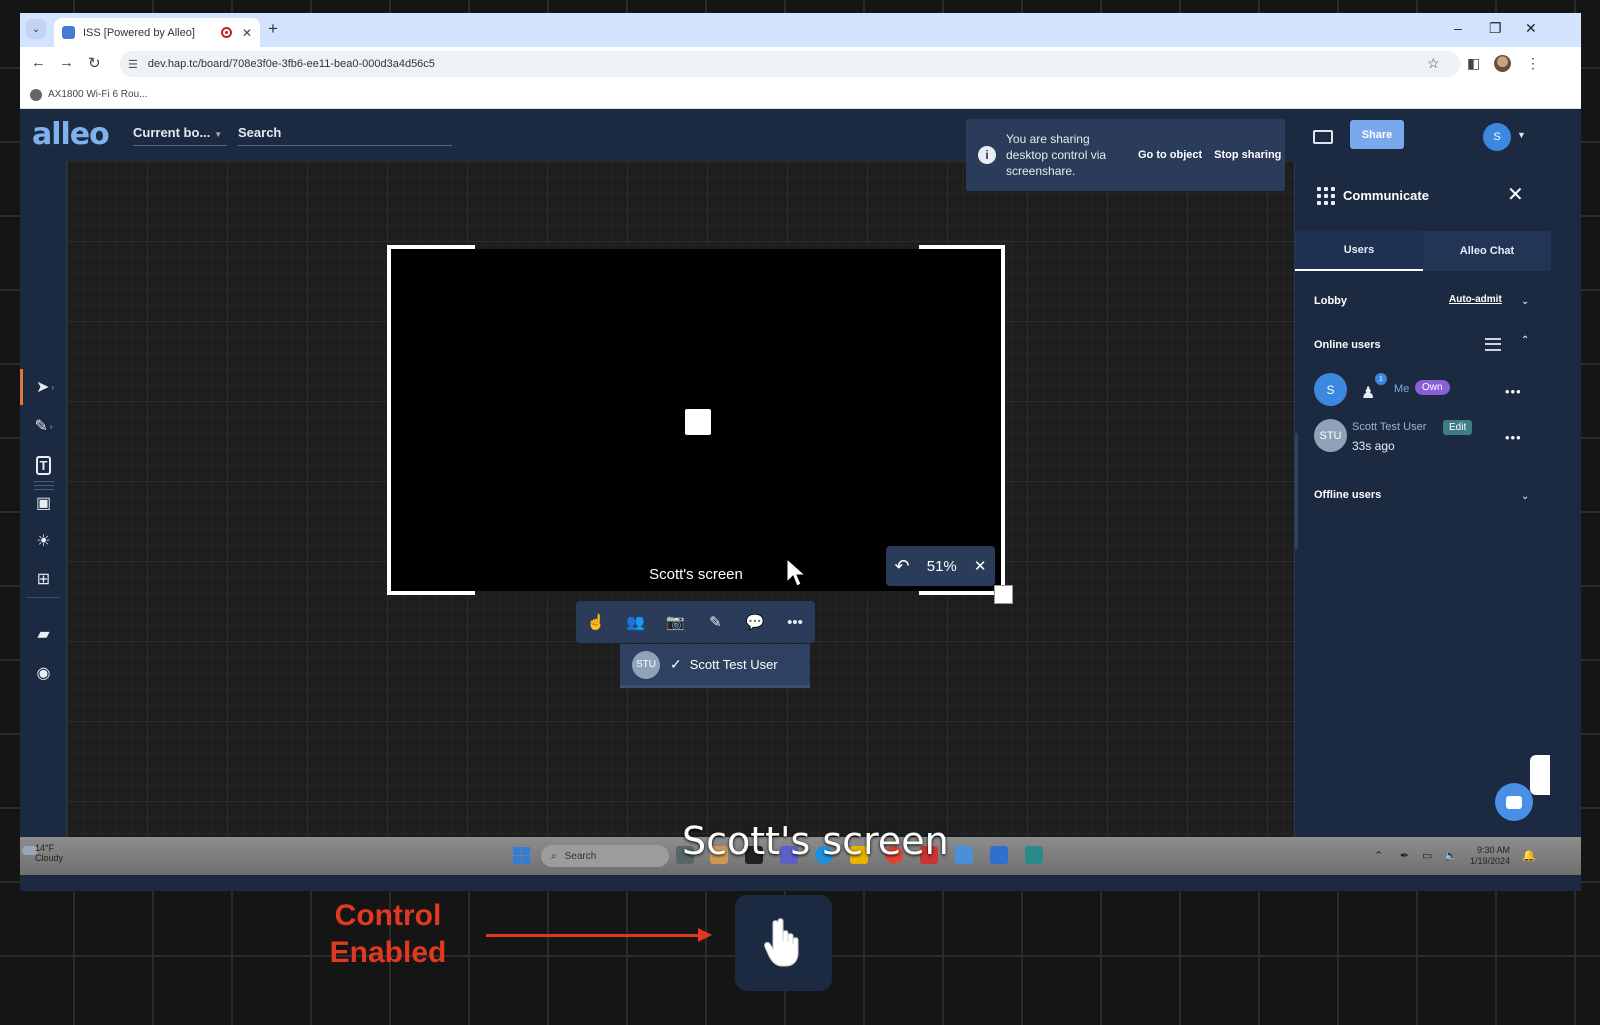 The width and height of the screenshot is (1600, 1025). What do you see at coordinates (157, 32) in the screenshot?
I see `browser-tab: ISS [Powered by Alleo] ✕` at bounding box center [157, 32].